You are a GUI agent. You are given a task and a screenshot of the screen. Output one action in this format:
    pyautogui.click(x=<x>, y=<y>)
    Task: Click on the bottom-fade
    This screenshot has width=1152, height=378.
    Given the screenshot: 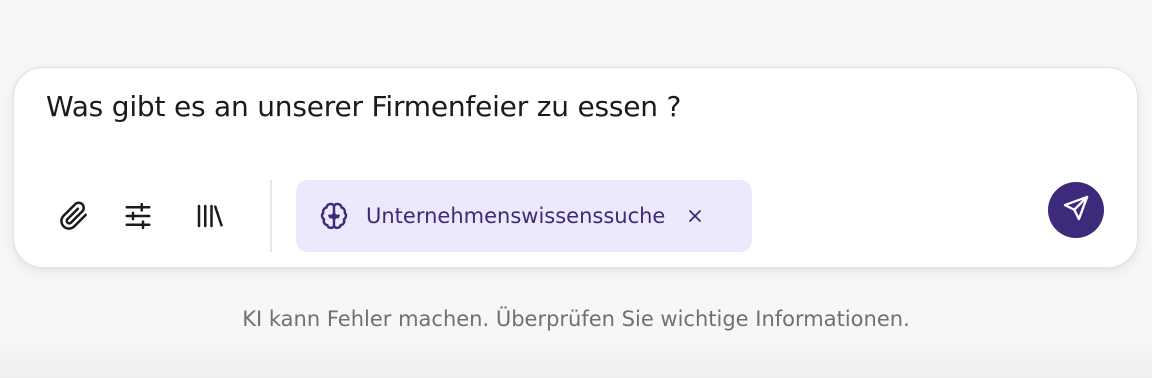 What is the action you would take?
    pyautogui.click(x=576, y=358)
    